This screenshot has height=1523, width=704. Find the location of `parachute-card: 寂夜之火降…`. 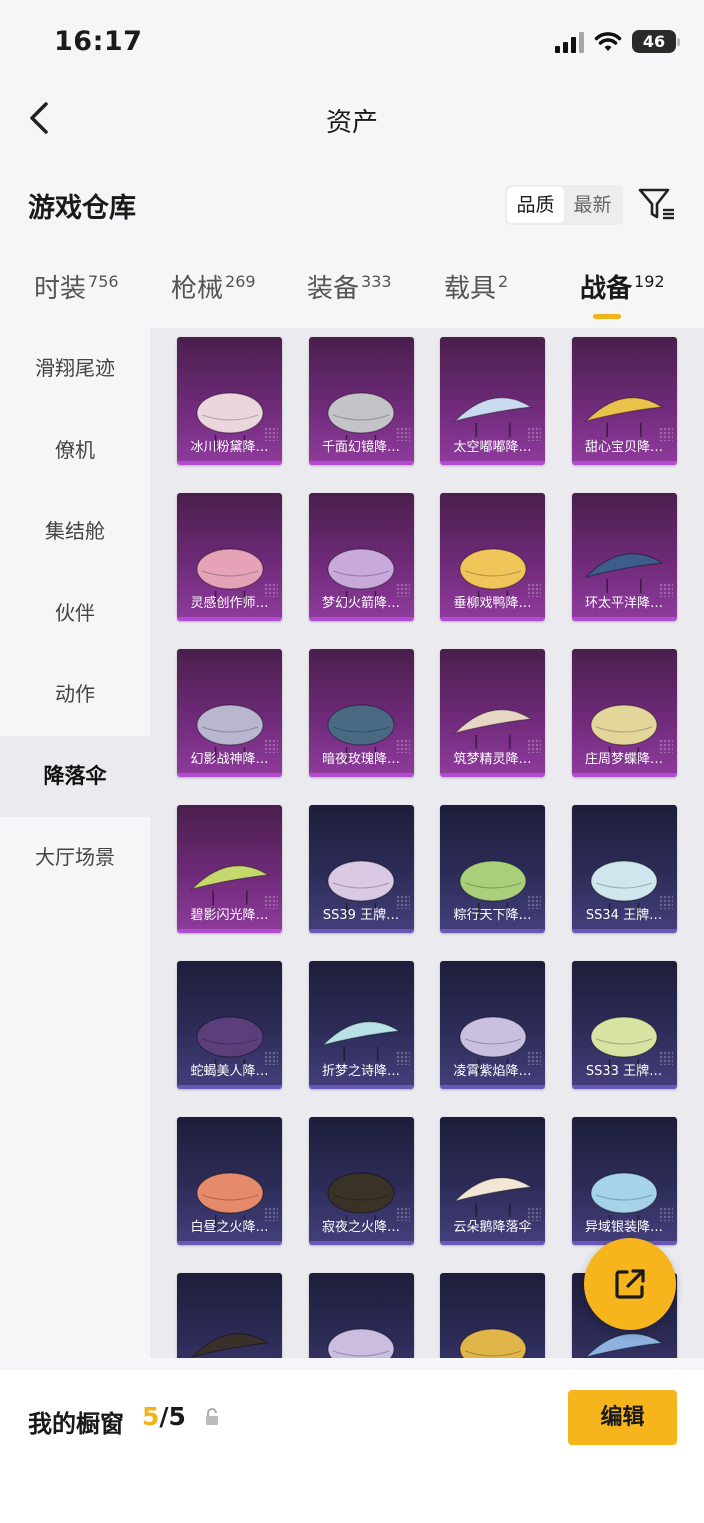

parachute-card: 寂夜之火降… is located at coordinates (361, 1181).